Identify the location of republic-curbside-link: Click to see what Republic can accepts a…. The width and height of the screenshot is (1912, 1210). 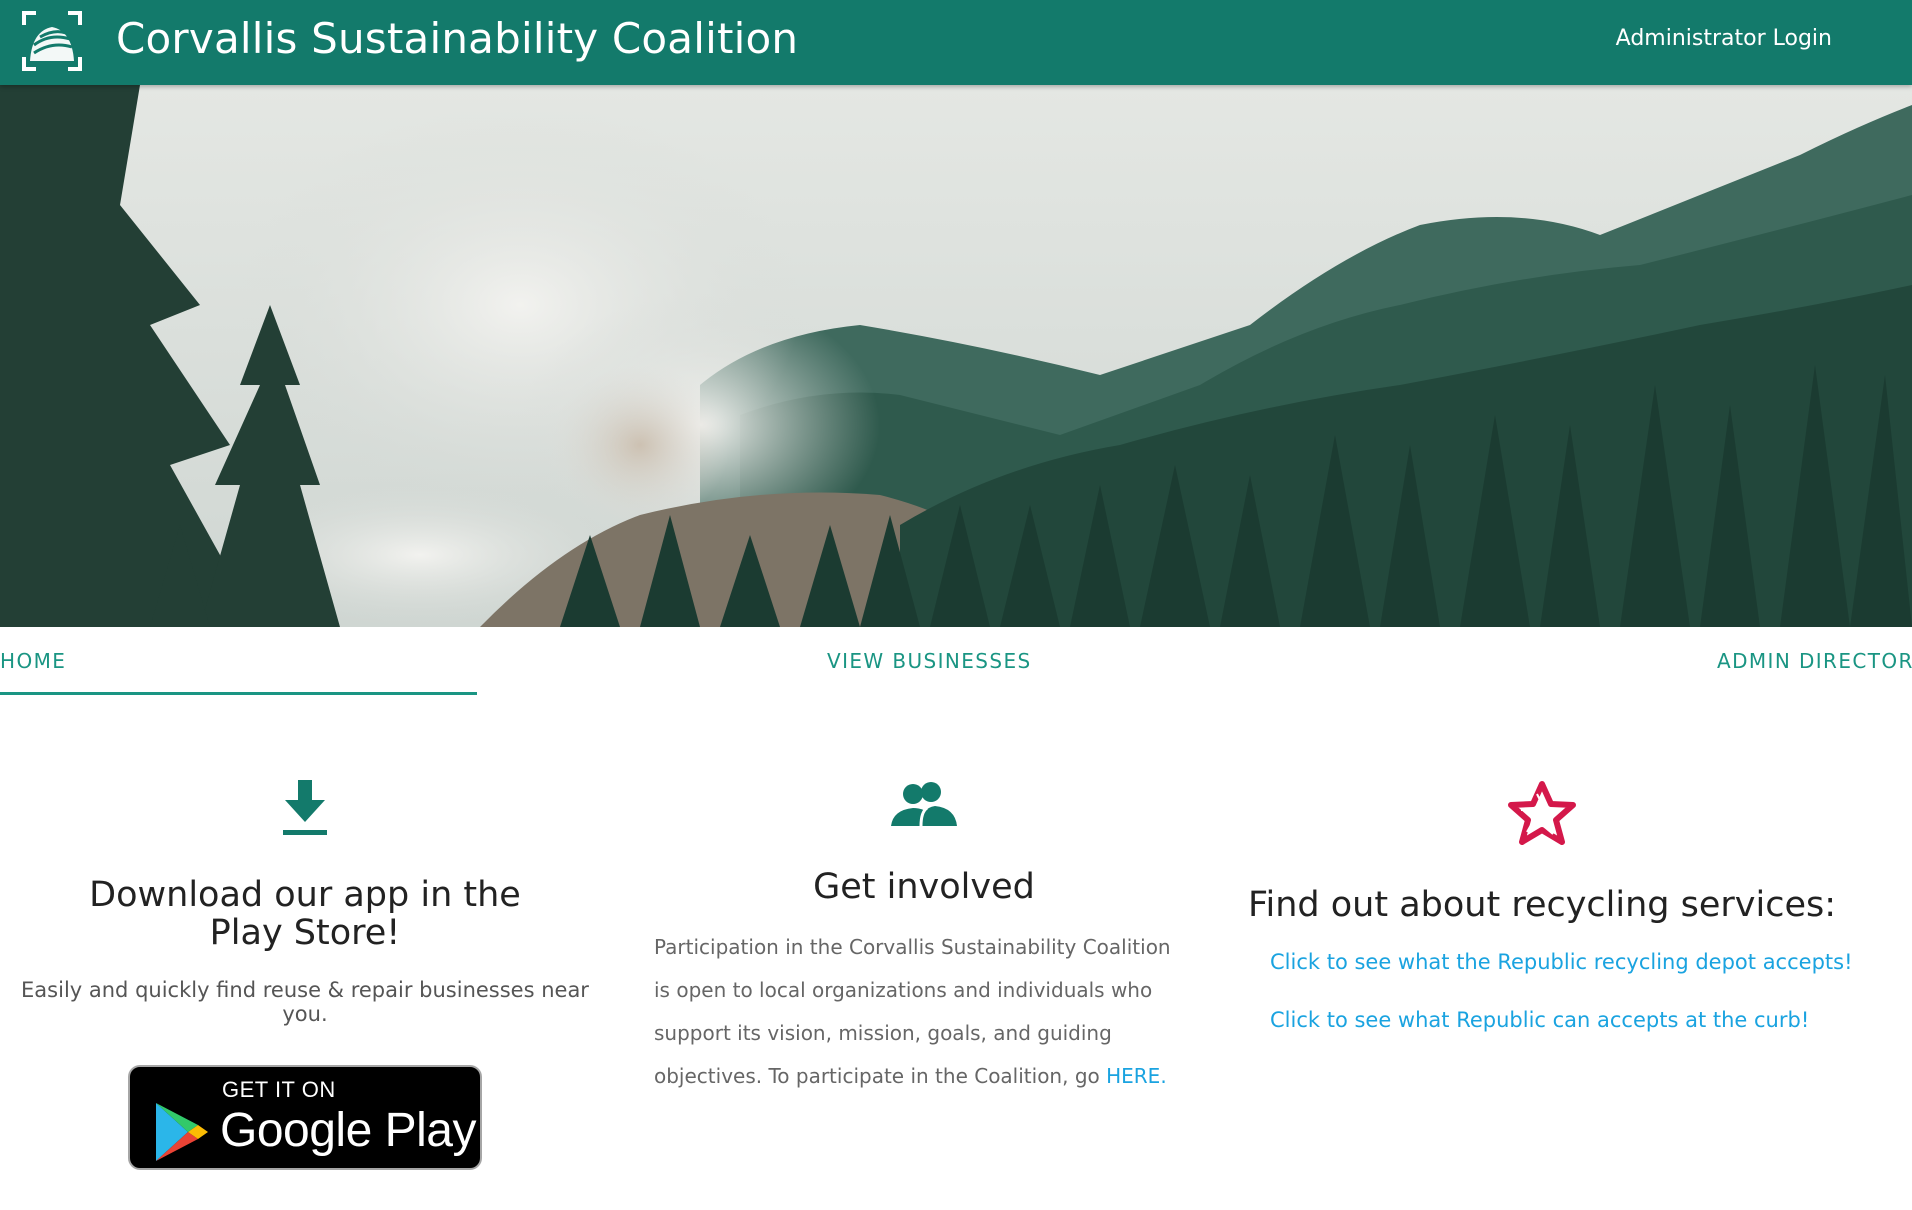
(1556, 1020).